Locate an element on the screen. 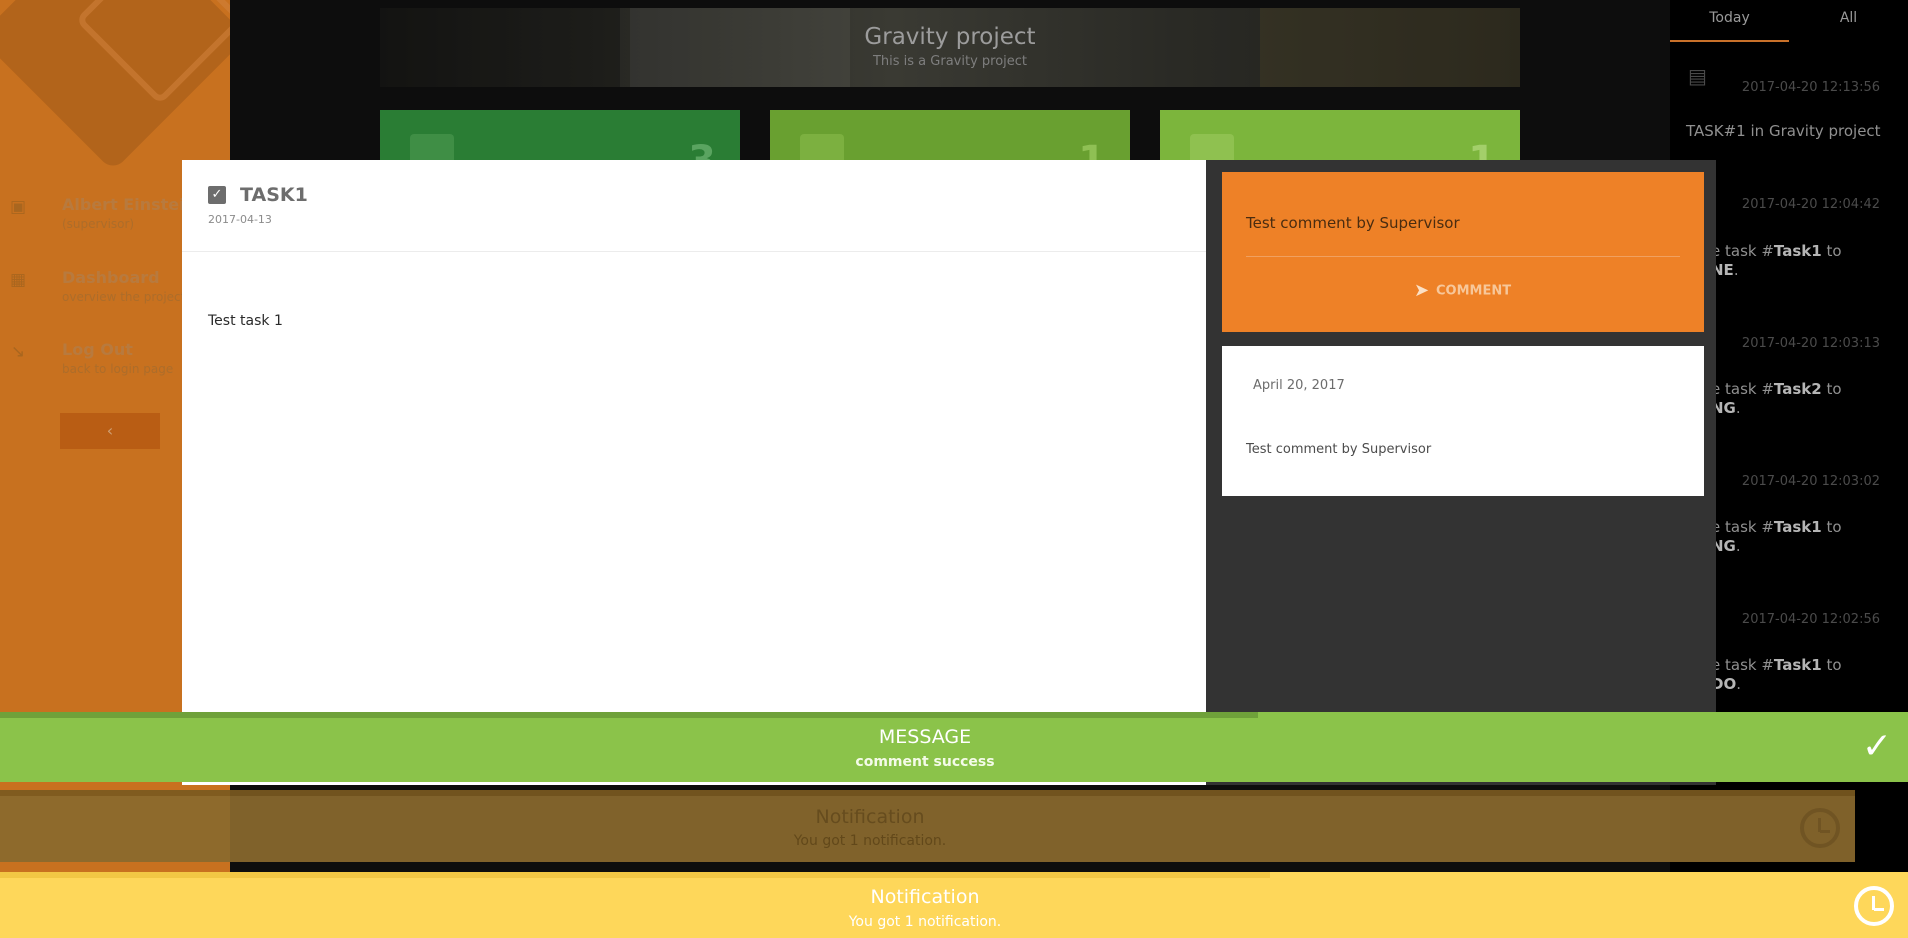 The image size is (1908, 938). chat-icon: ▤ is located at coordinates (1697, 76).